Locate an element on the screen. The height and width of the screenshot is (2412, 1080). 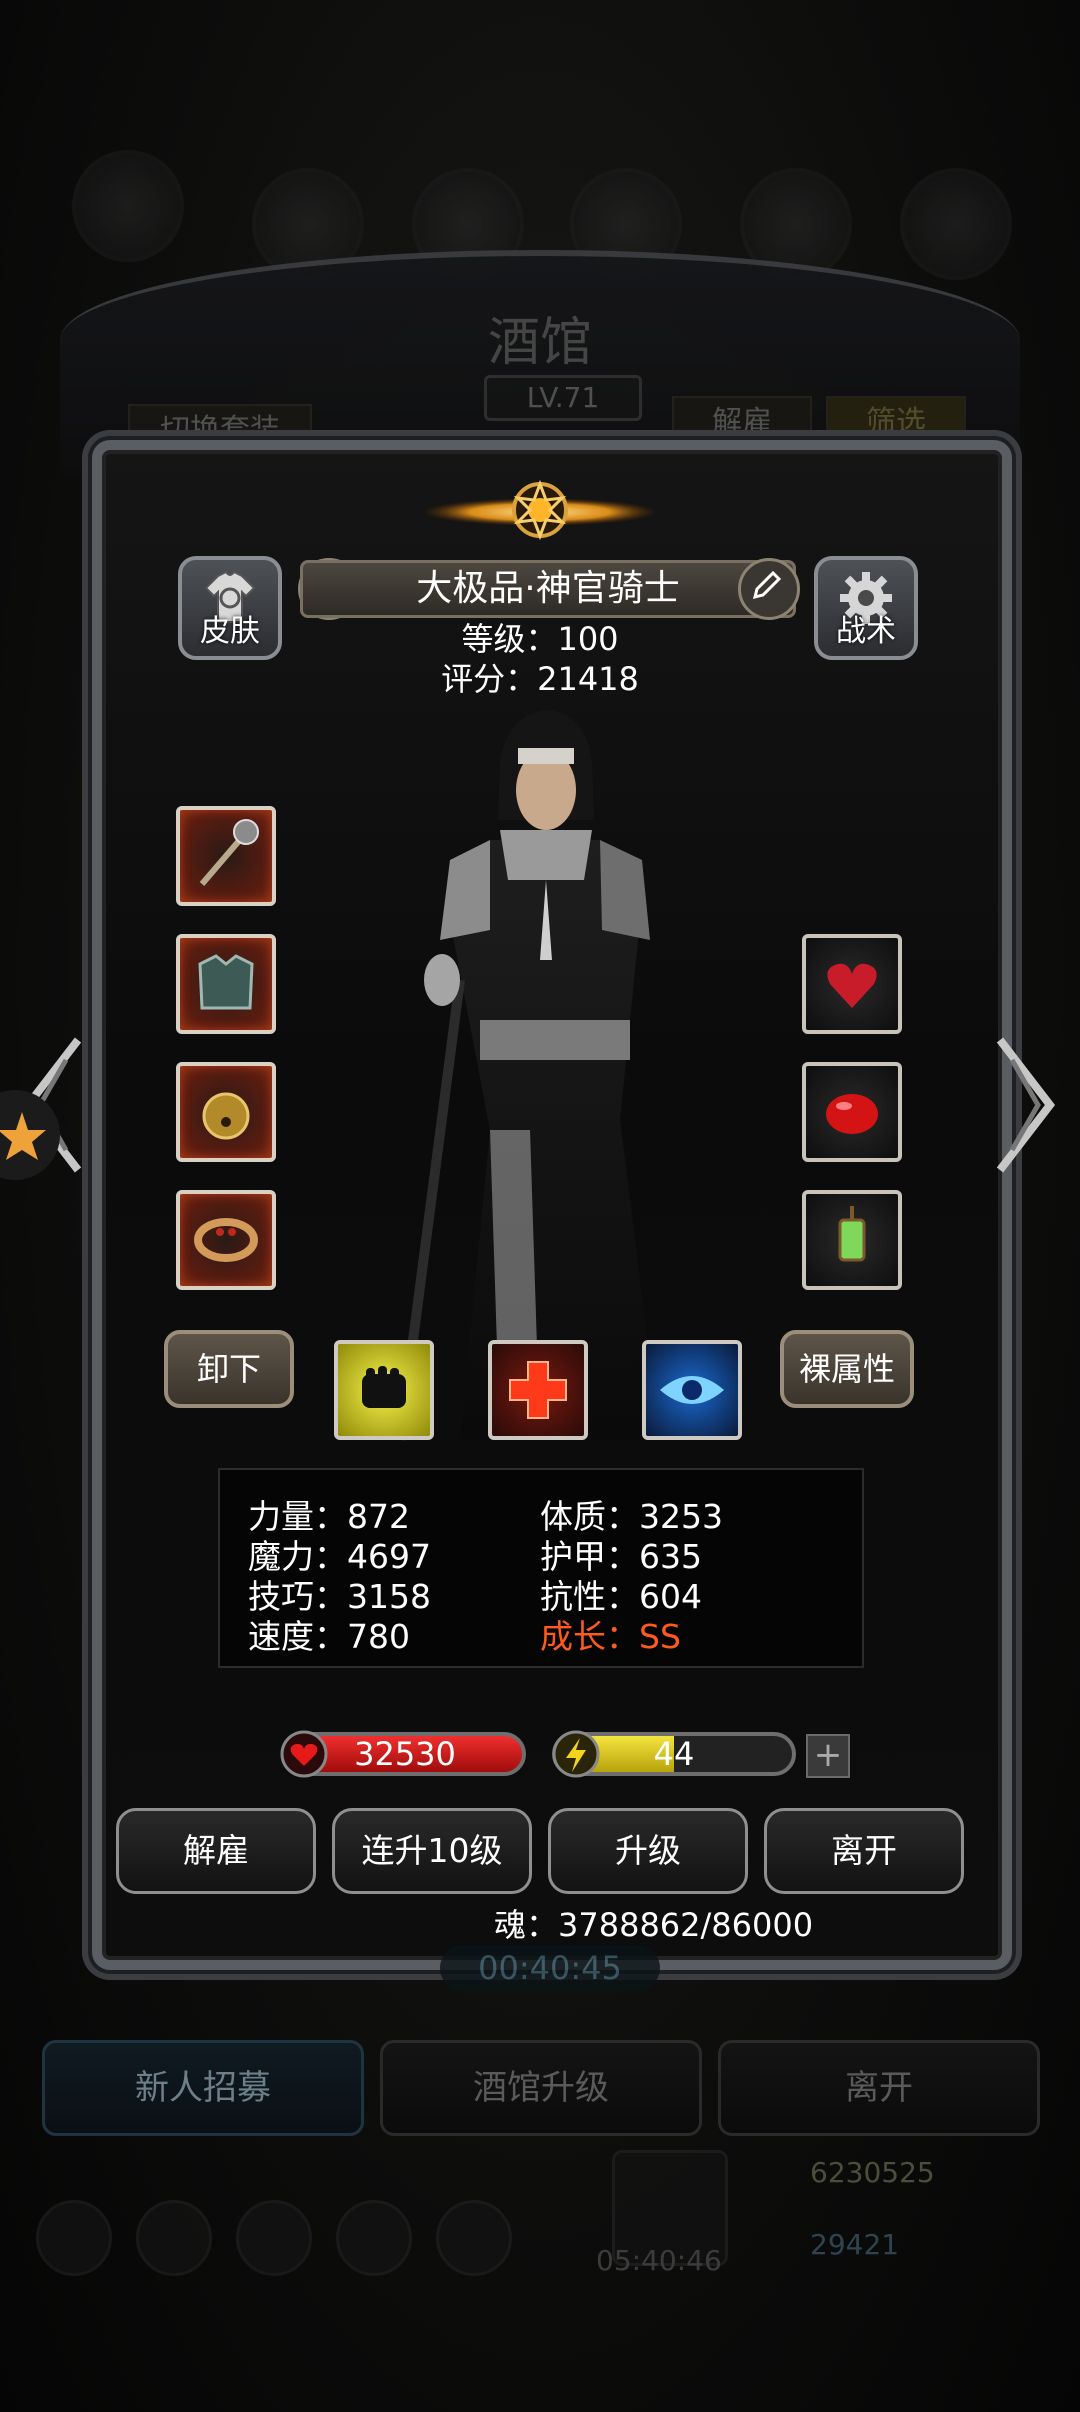
tavern-level: LV.71 is located at coordinates (563, 398).